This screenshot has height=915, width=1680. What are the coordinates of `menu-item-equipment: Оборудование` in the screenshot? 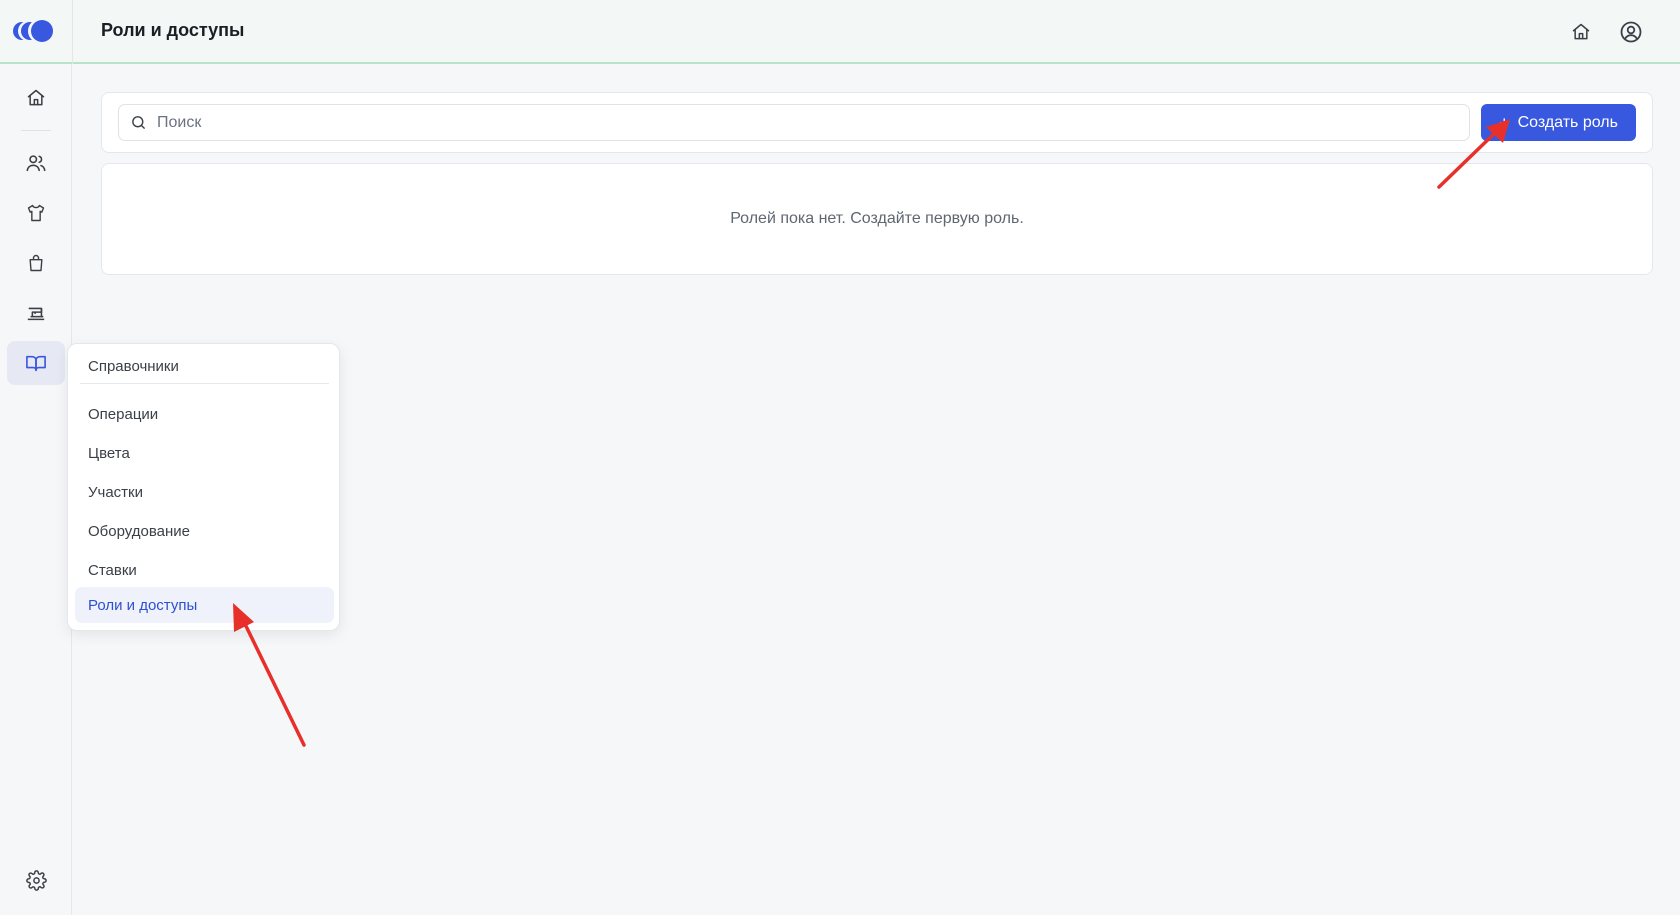 It's located at (204, 531).